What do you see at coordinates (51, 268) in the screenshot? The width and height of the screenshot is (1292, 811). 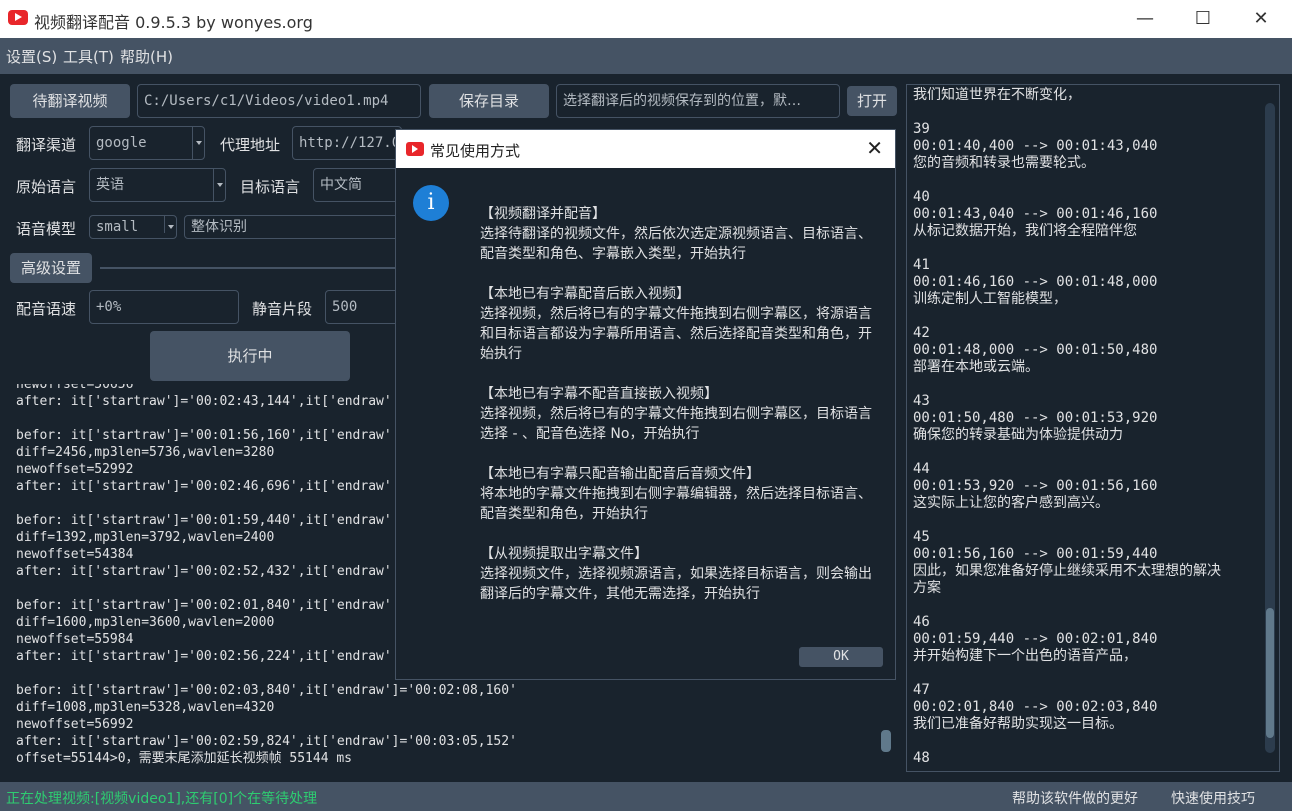 I see `advanced-settings-button: 高级设置` at bounding box center [51, 268].